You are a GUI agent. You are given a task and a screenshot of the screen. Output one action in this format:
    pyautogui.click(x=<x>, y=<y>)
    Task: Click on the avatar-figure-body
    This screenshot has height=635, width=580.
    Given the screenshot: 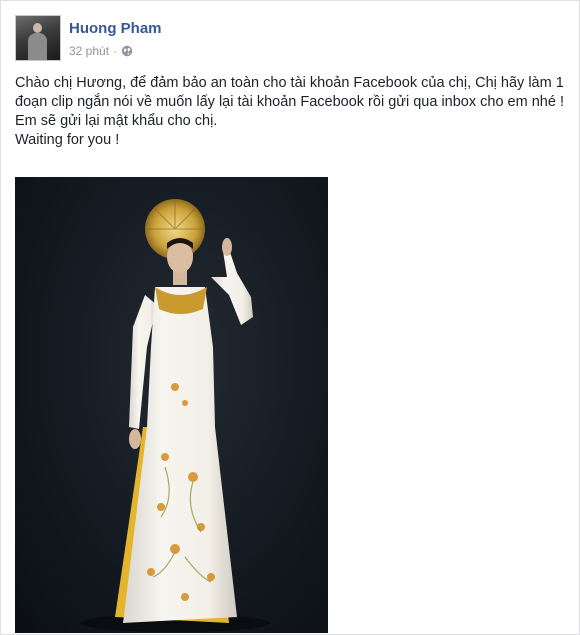 What is the action you would take?
    pyautogui.click(x=37, y=46)
    